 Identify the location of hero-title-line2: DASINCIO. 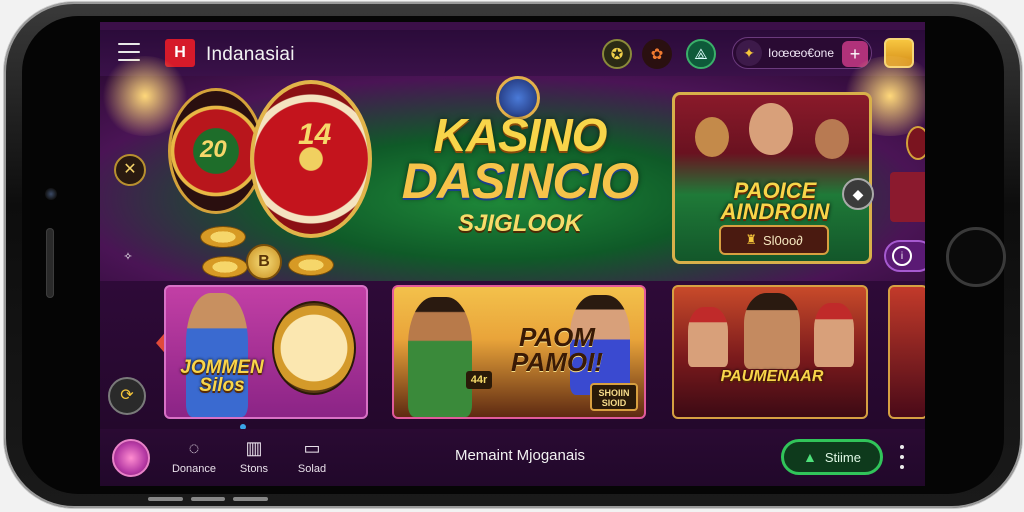
(520, 181).